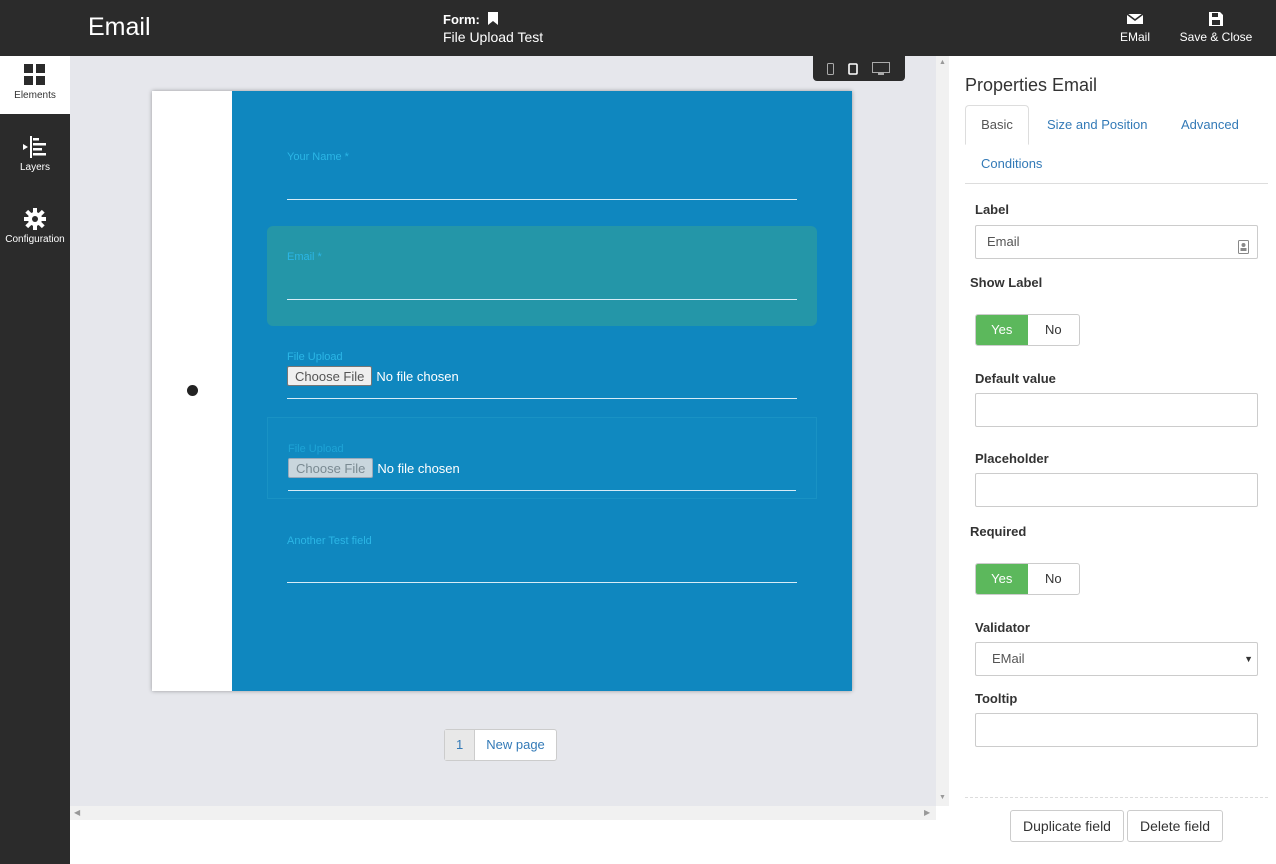 The width and height of the screenshot is (1276, 864). I want to click on envelope-icon, so click(1135, 20).